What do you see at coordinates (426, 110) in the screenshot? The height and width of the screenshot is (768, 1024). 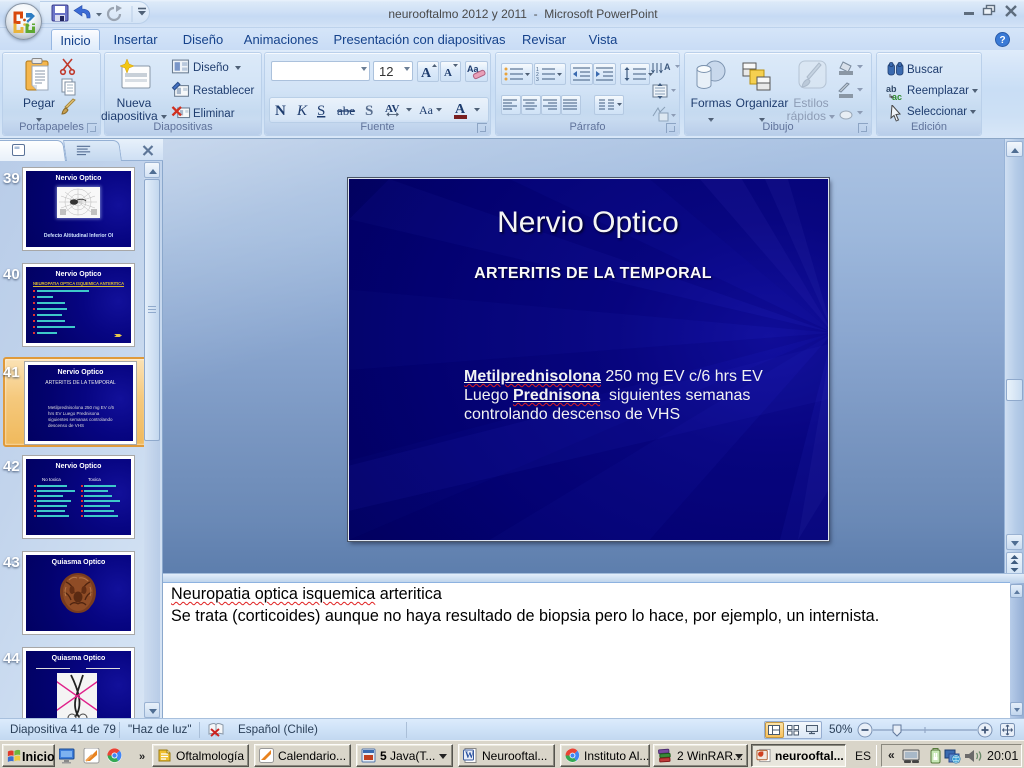 I see `svg-text: Aa` at bounding box center [426, 110].